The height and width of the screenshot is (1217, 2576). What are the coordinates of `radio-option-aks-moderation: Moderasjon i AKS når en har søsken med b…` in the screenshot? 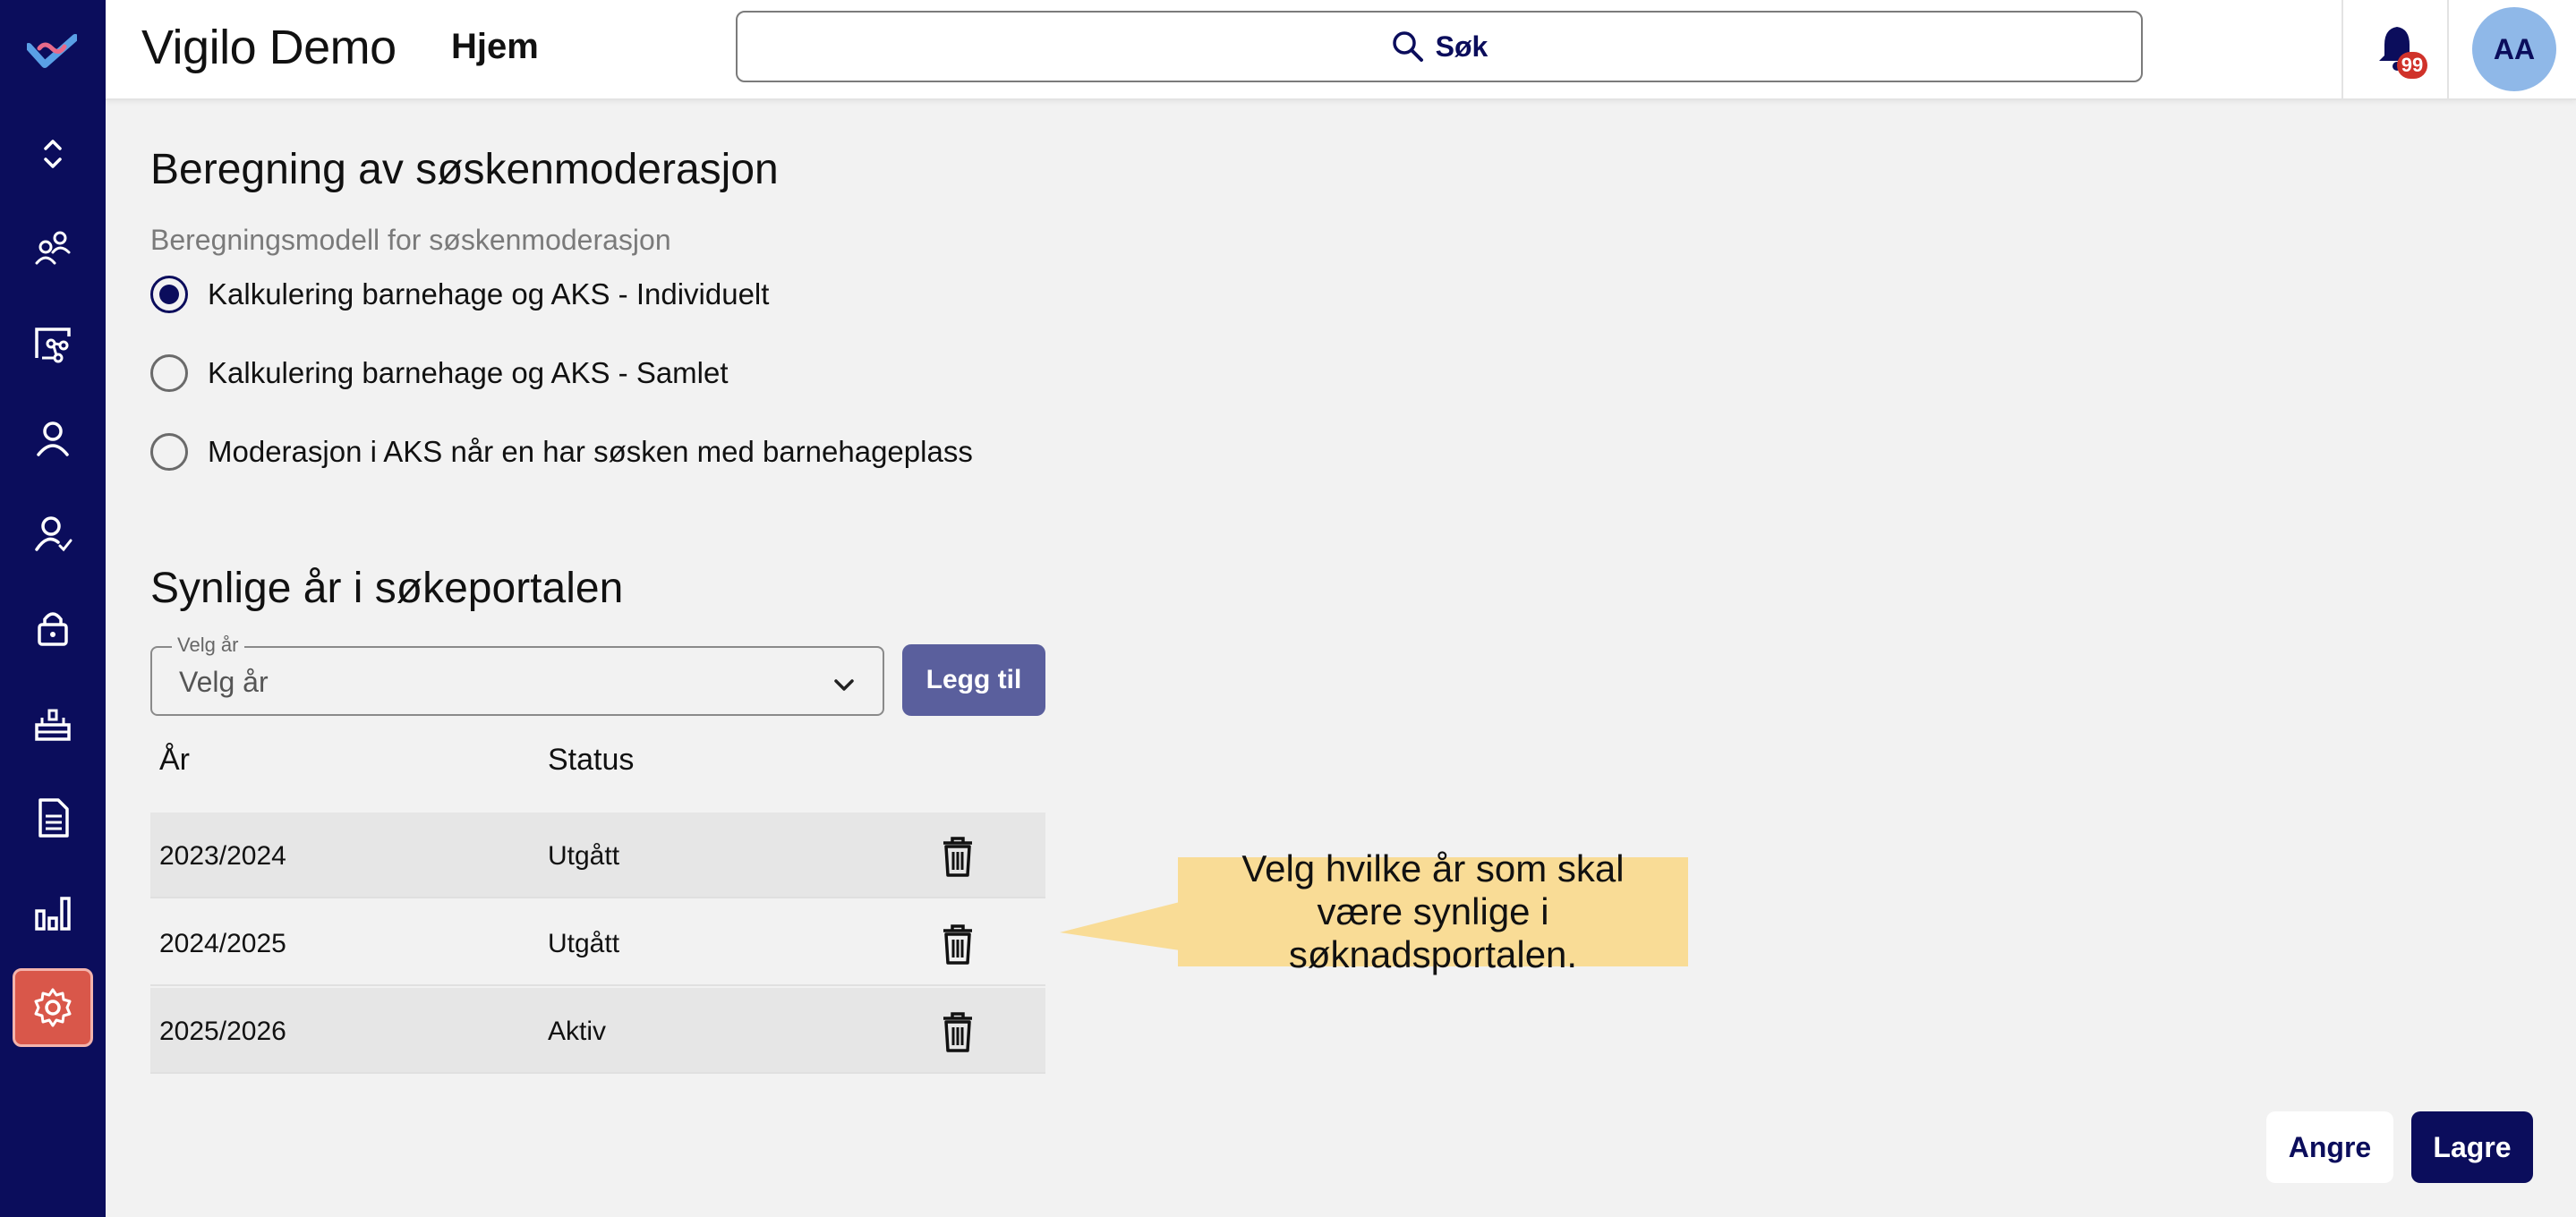 It's located at (561, 452).